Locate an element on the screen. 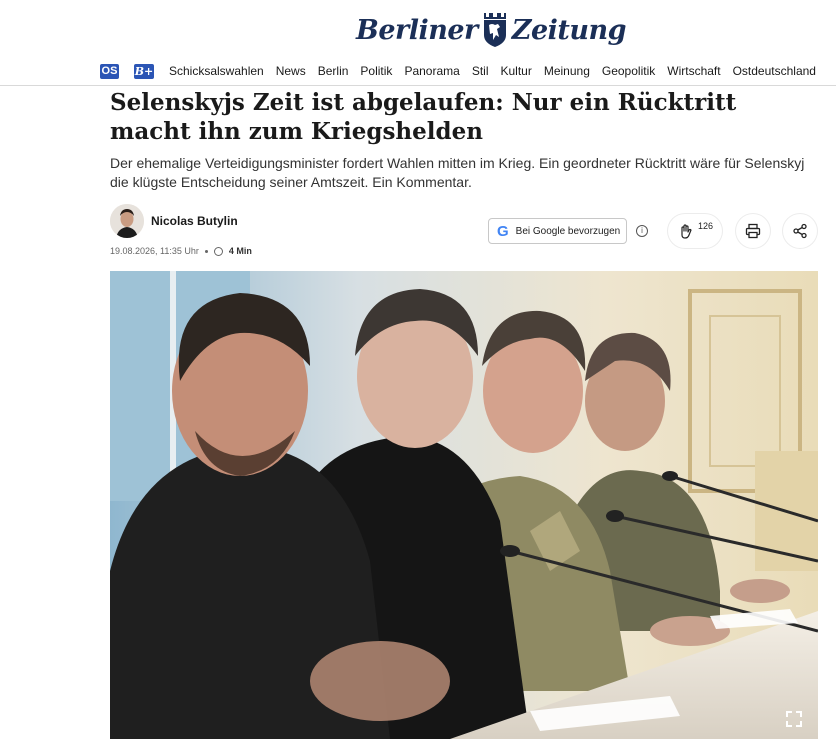  article-meta: 19.08.2026, 11:35 Uhr 4 Min is located at coordinates (181, 251).